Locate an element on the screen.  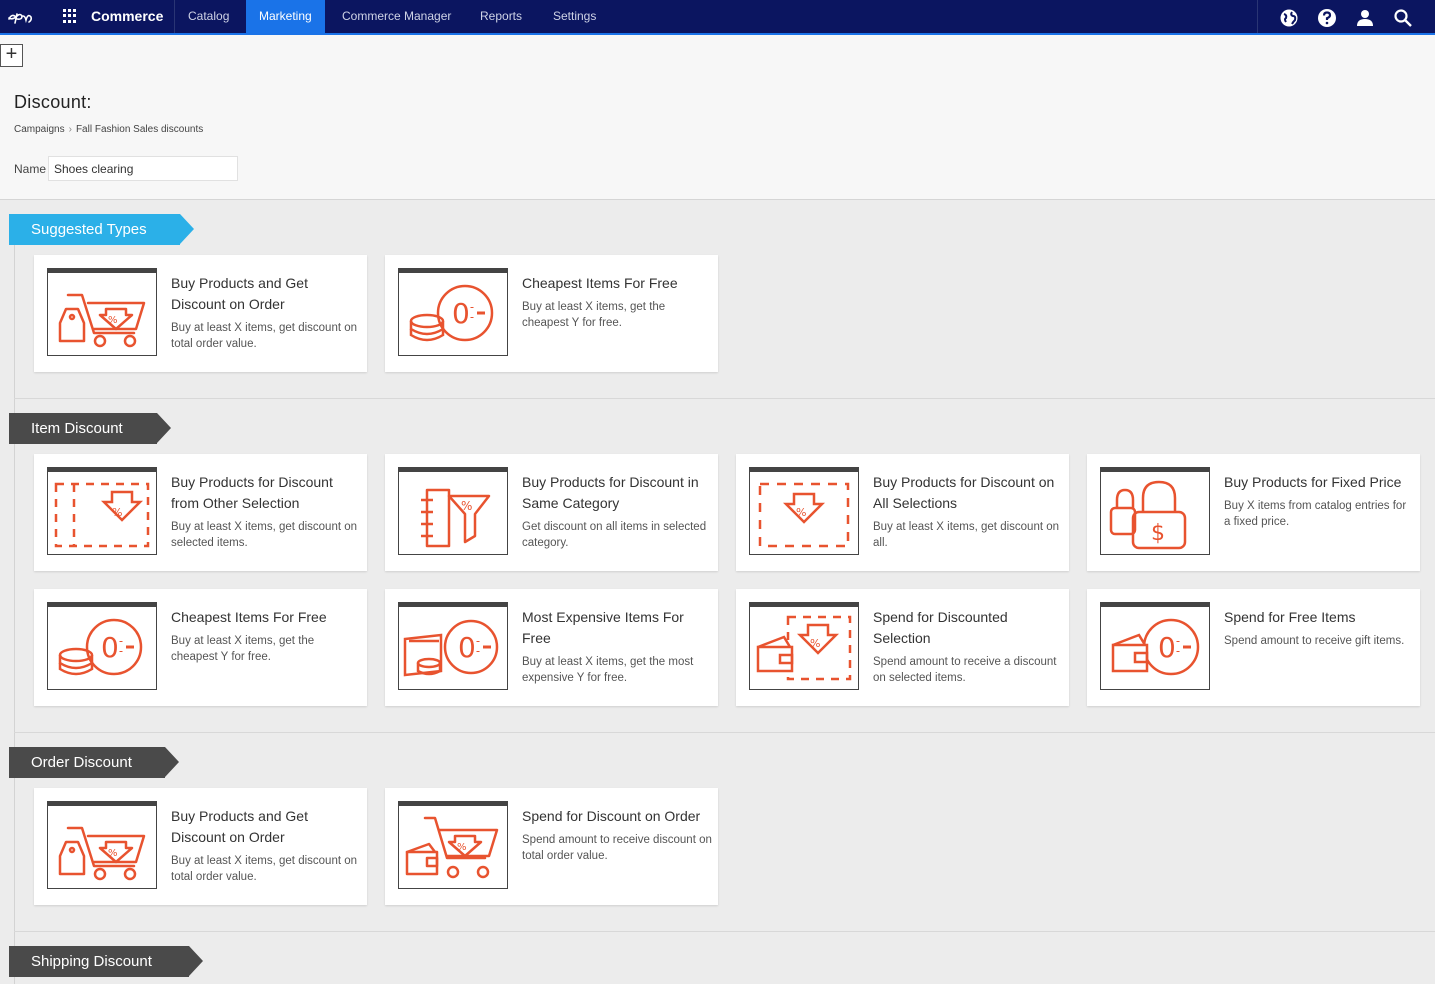
card-title: Buy Products for Fixed Price is located at coordinates (1313, 482).